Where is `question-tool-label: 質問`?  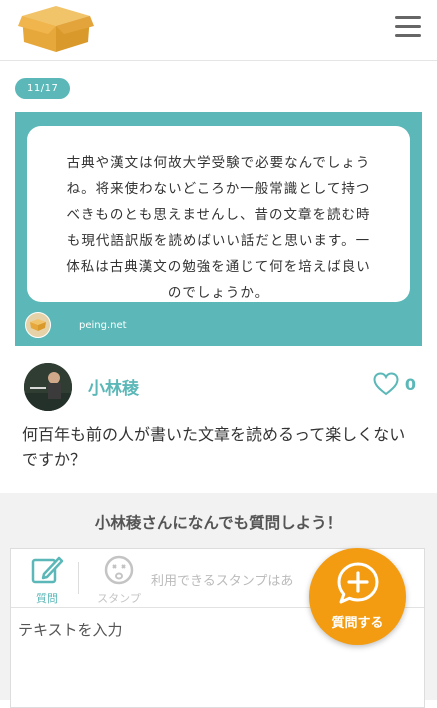 question-tool-label: 質問 is located at coordinates (47, 598).